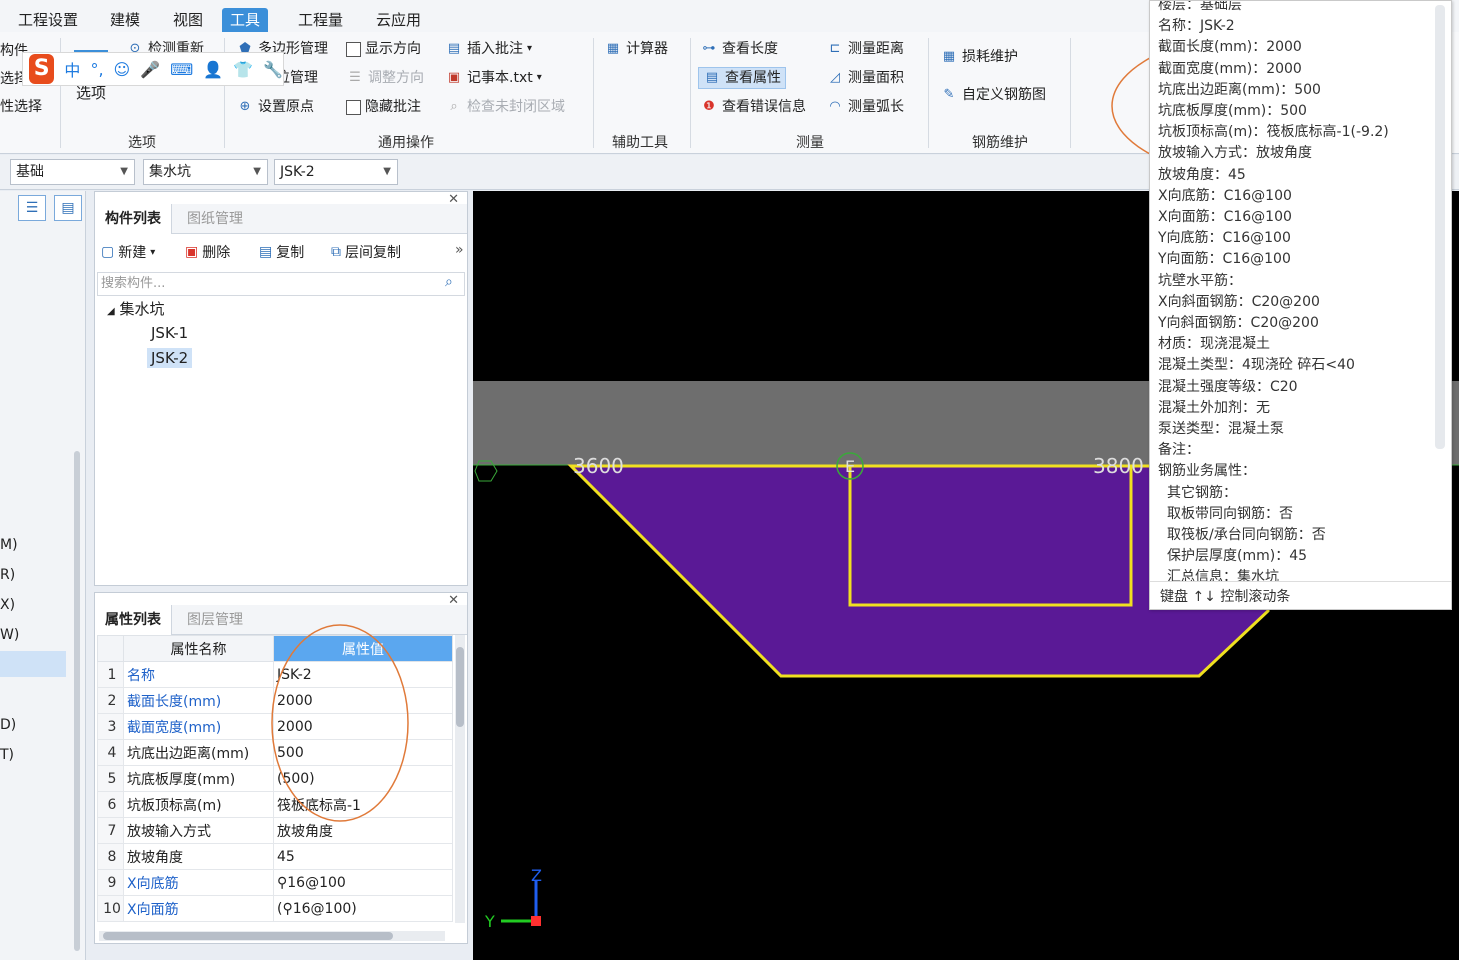 This screenshot has height=960, width=1459. I want to click on dimension-label-3600: 3600, so click(598, 466).